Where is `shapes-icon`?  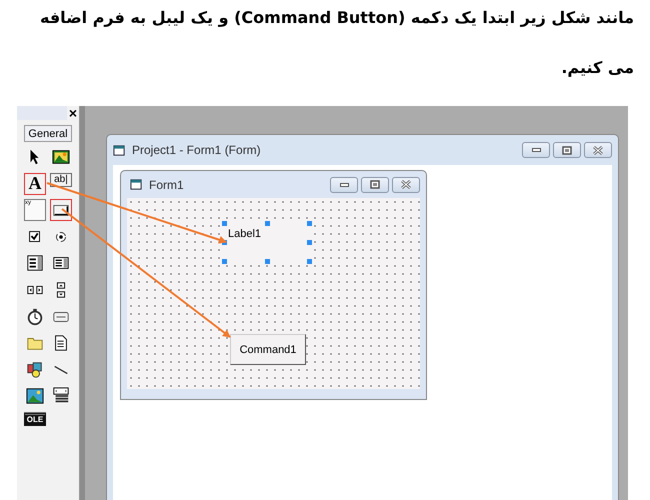 shapes-icon is located at coordinates (35, 369).